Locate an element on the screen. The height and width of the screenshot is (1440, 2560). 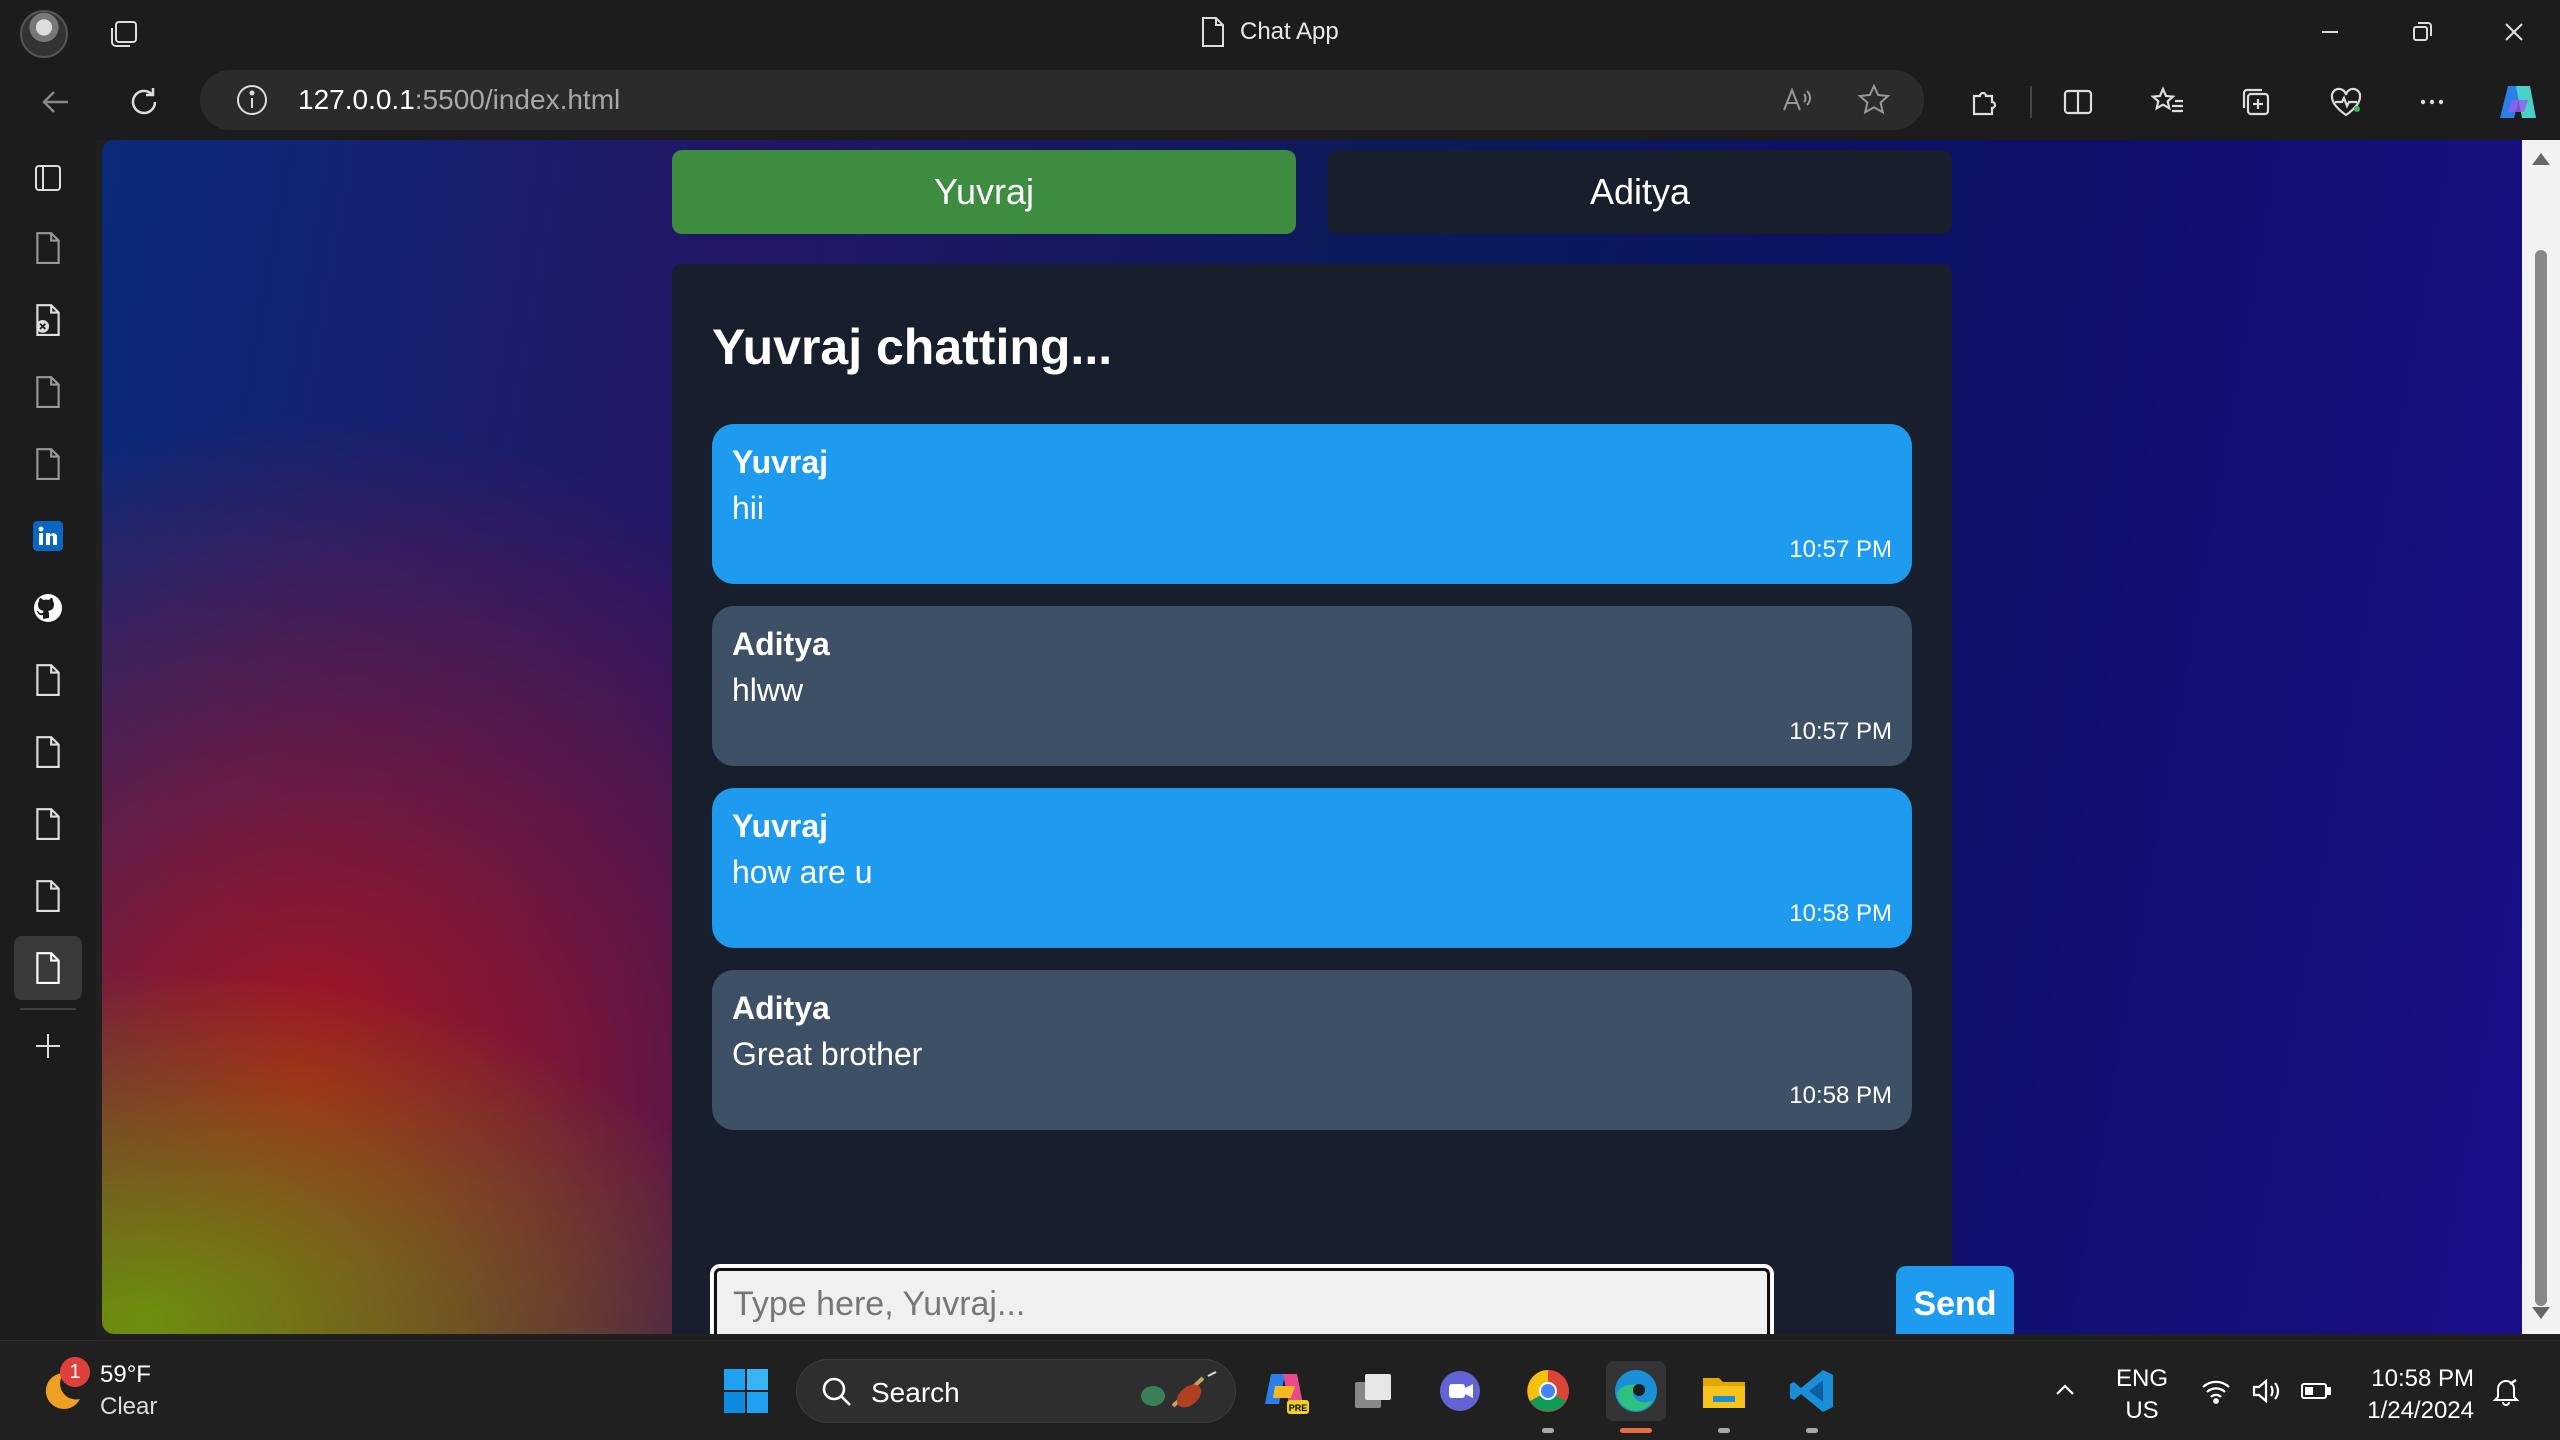
browser-toolbar: 127.0.0.1:5500/index.html is located at coordinates (1280, 102).